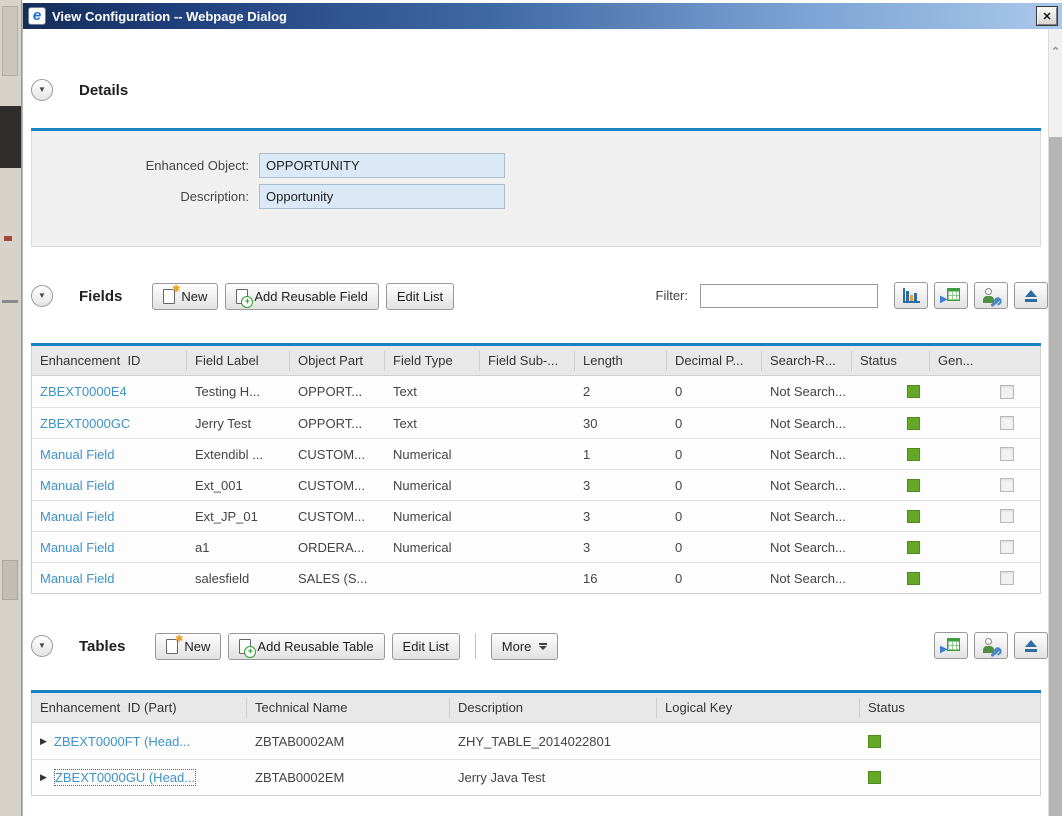 The width and height of the screenshot is (1062, 816). I want to click on tables-personalize-button, so click(991, 645).